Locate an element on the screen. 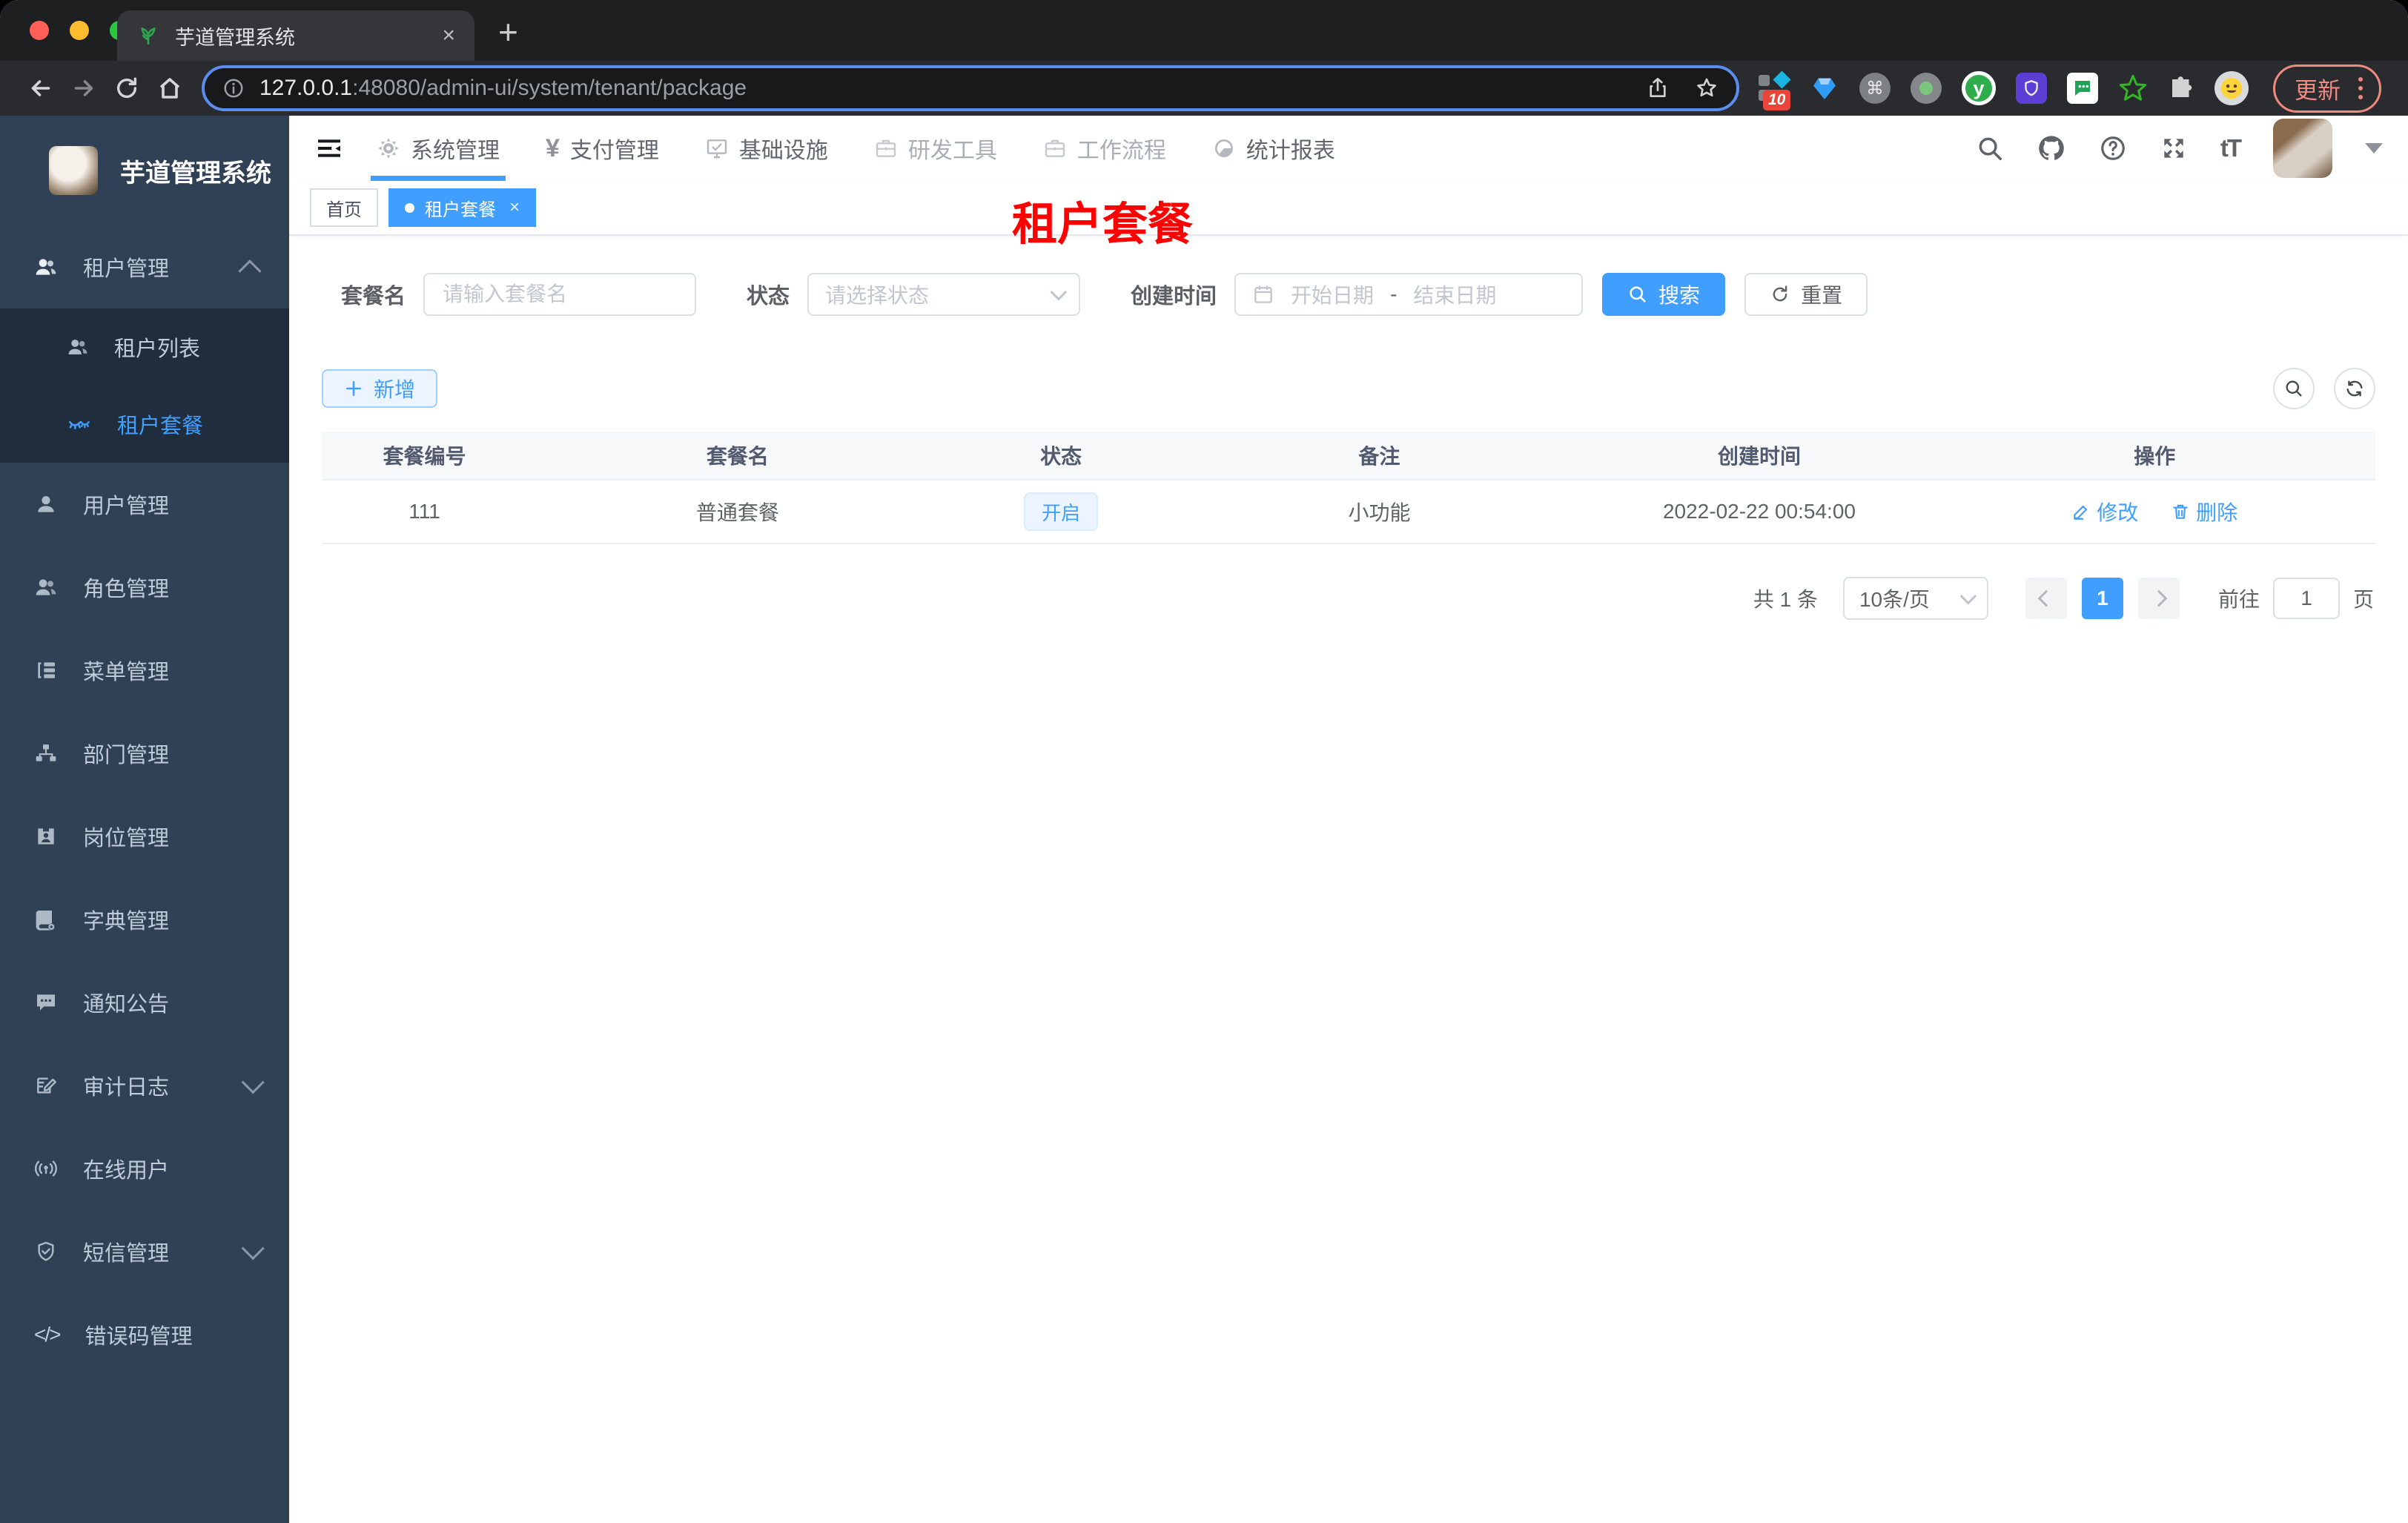 This screenshot has width=2408, height=1523. sidebar-item-tenant-package: 租户套餐 is located at coordinates (144, 425).